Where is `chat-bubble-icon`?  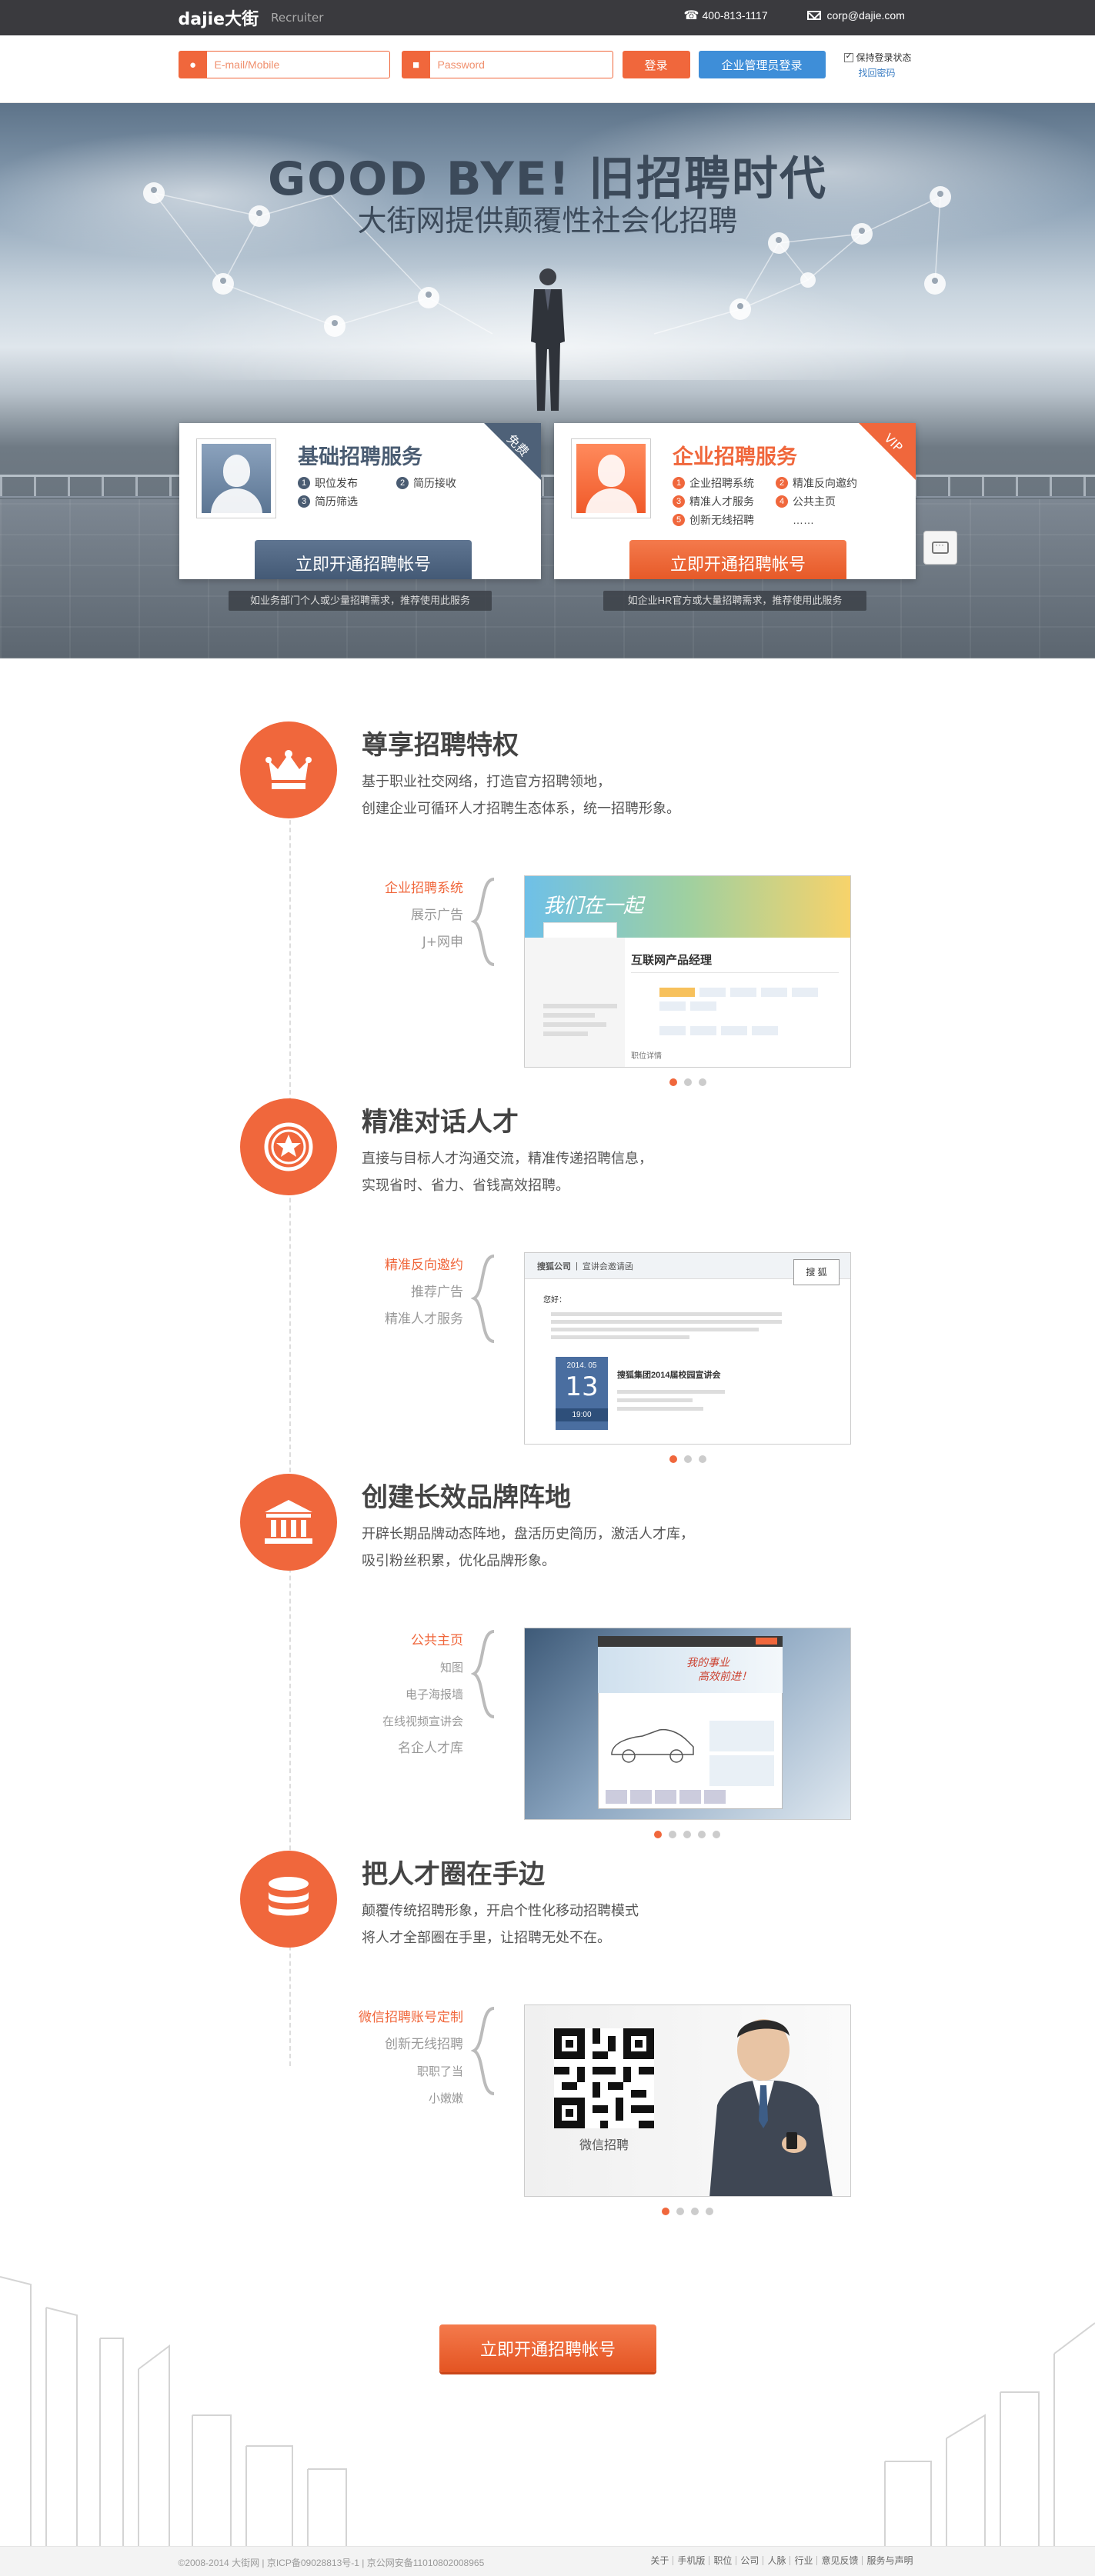
chat-bubble-icon is located at coordinates (940, 546).